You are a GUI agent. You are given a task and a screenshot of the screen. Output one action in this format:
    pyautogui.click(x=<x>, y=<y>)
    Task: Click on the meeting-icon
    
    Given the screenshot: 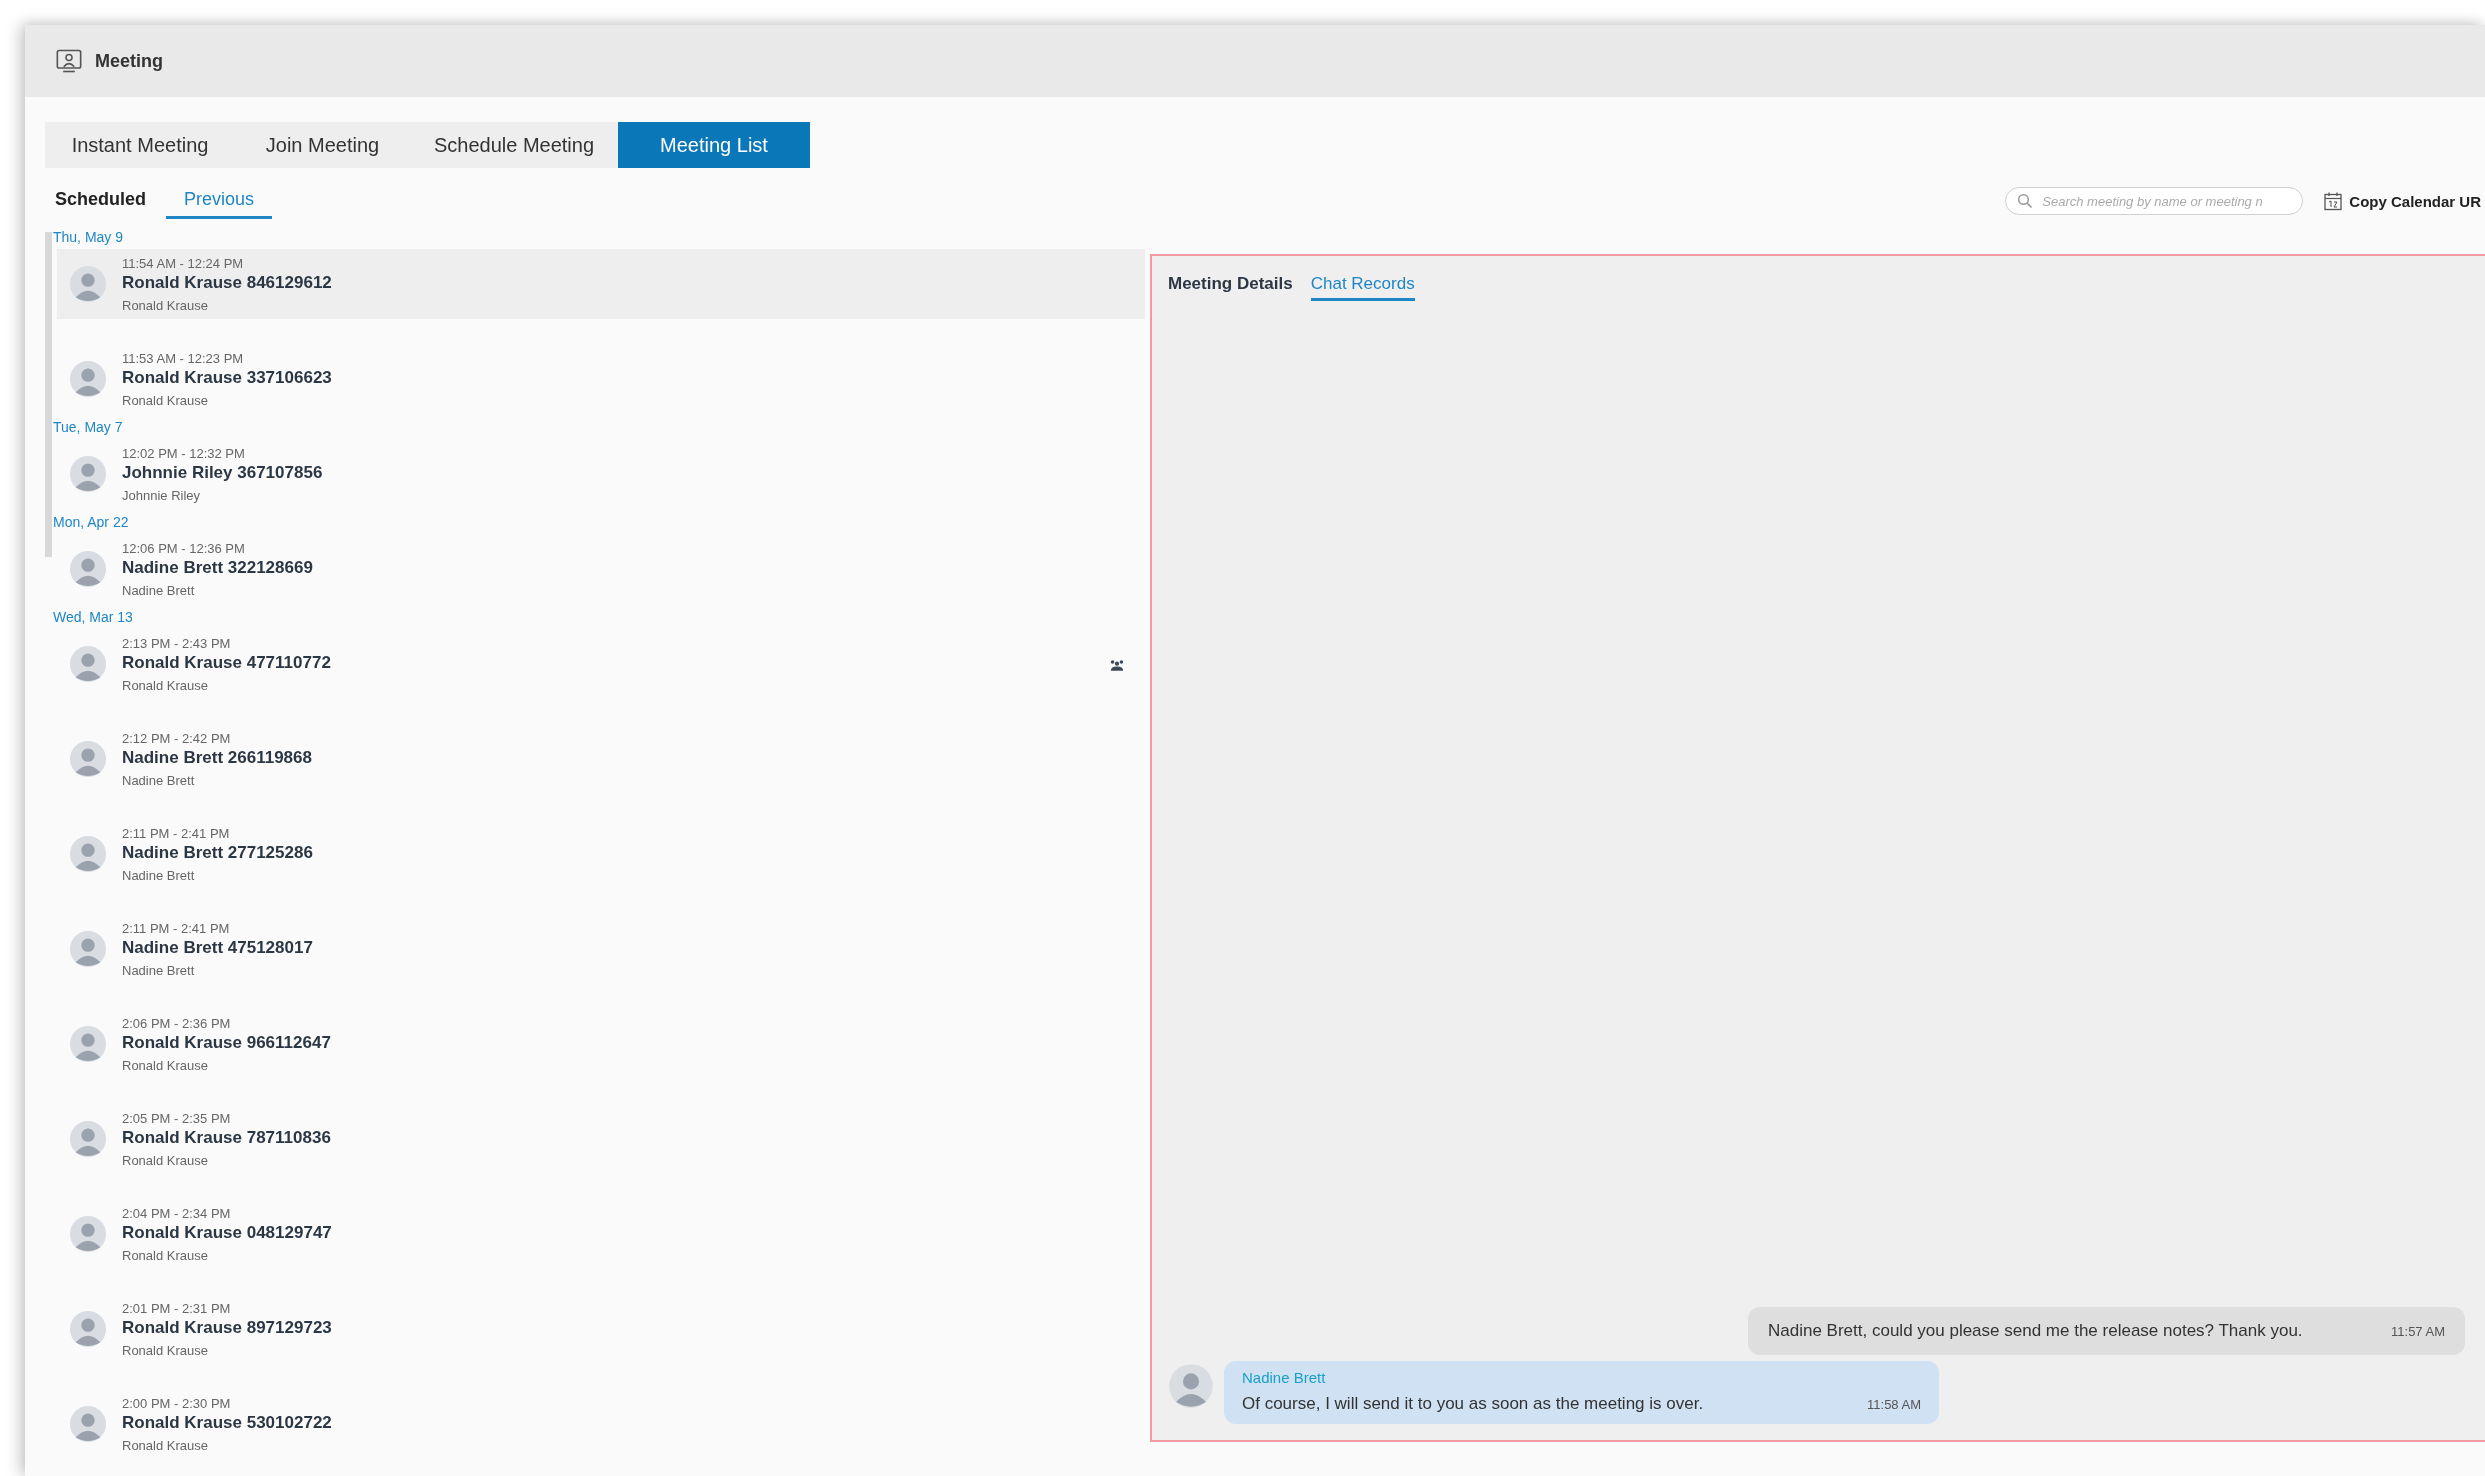 What is the action you would take?
    pyautogui.click(x=69, y=61)
    